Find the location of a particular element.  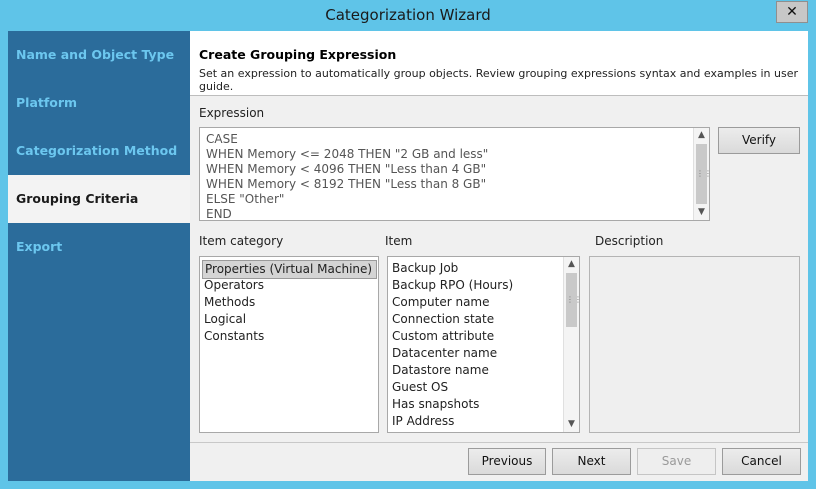

expression-line: ELSE "Other" is located at coordinates (245, 199).